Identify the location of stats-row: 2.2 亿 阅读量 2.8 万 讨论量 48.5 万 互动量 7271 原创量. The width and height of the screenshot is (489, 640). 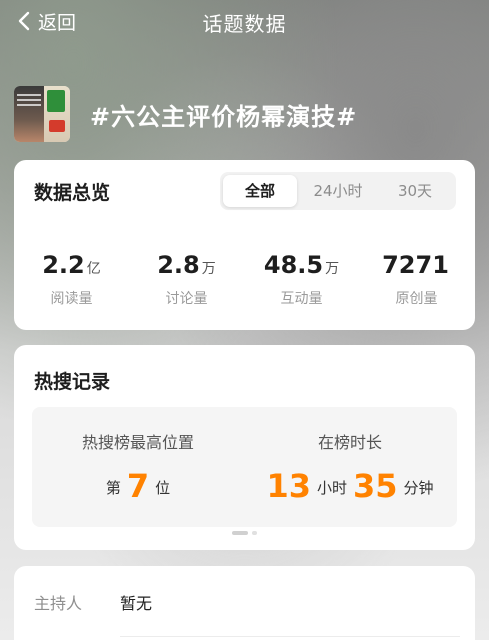
(244, 280).